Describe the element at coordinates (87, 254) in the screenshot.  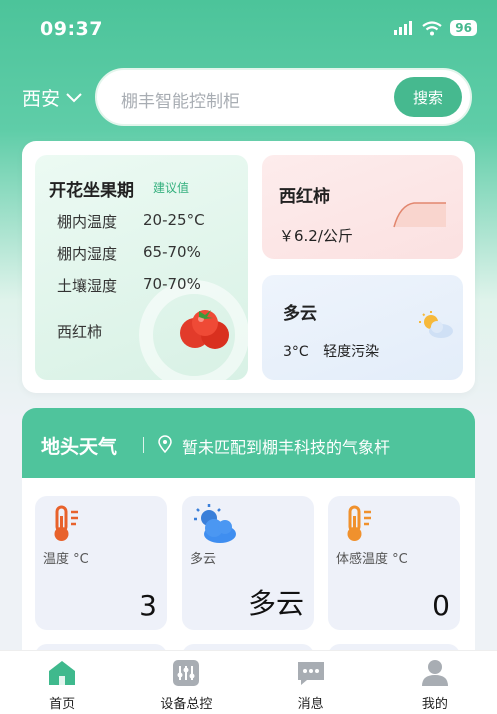
I see `row-label: 棚内湿度` at that location.